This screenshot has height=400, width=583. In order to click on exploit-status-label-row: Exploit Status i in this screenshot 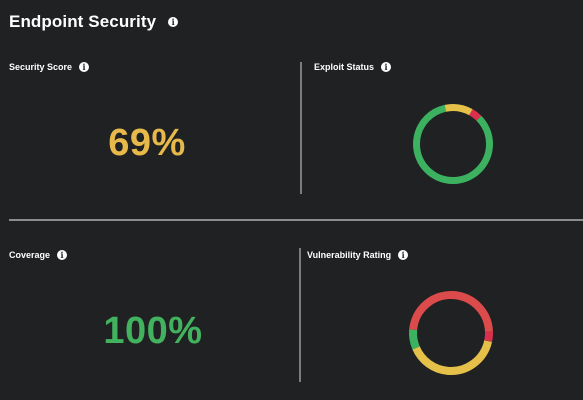, I will do `click(353, 67)`.